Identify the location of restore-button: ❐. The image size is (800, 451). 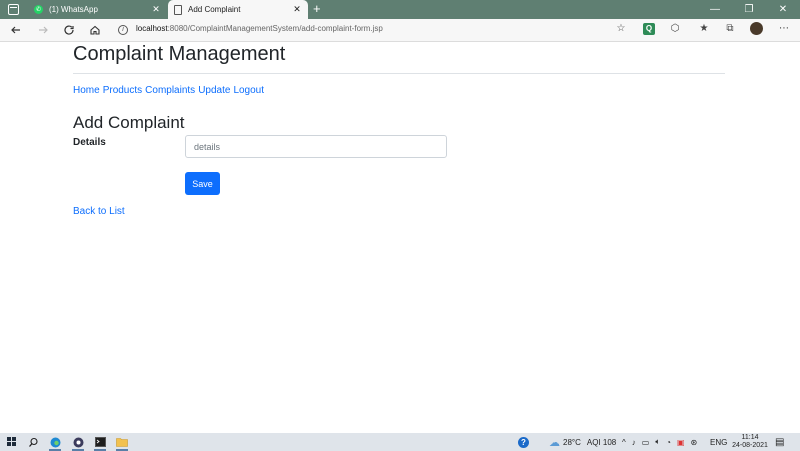
(749, 9).